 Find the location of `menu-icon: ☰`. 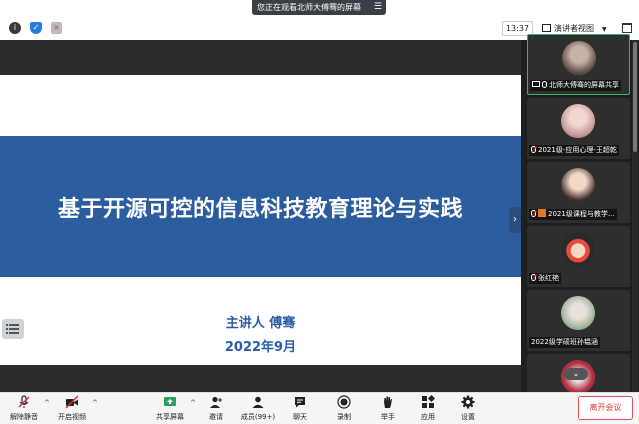

menu-icon: ☰ is located at coordinates (378, 7).